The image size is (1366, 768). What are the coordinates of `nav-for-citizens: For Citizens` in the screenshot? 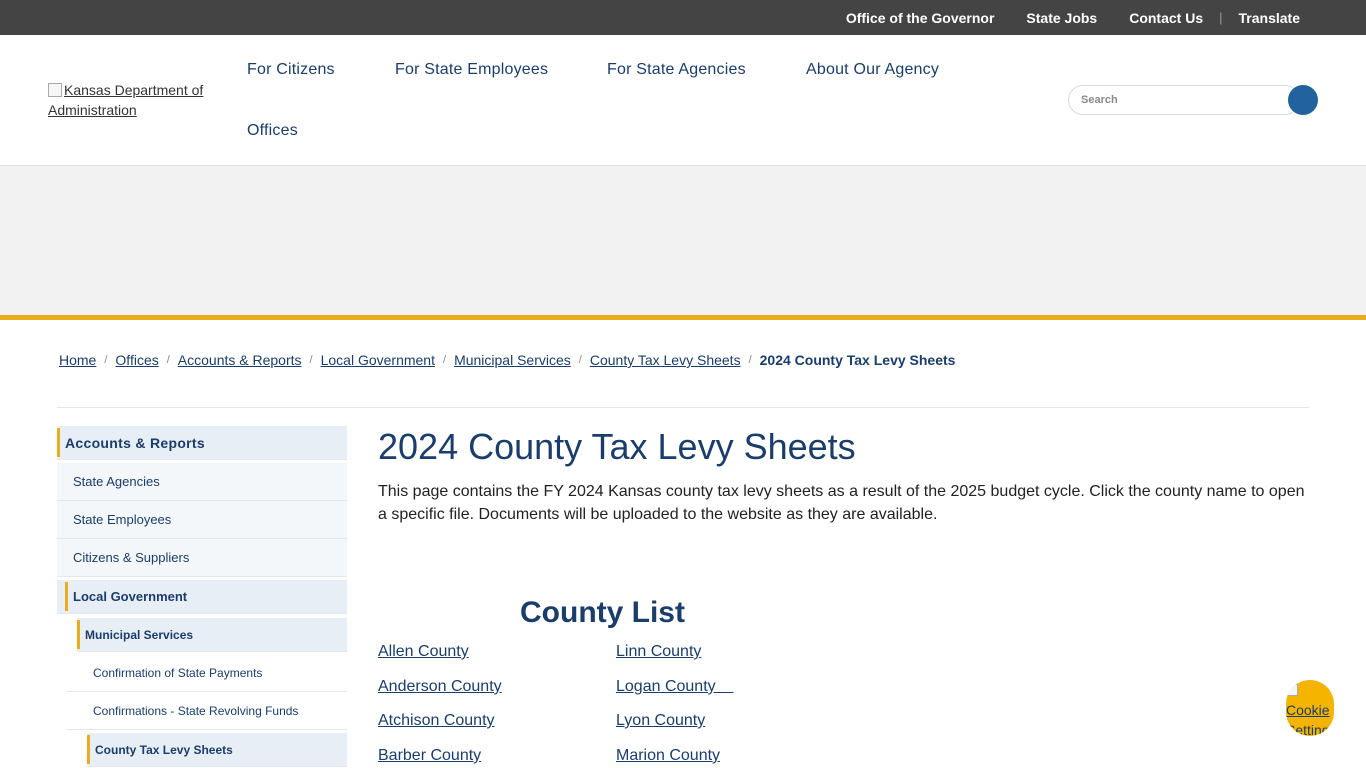 It's located at (291, 70).